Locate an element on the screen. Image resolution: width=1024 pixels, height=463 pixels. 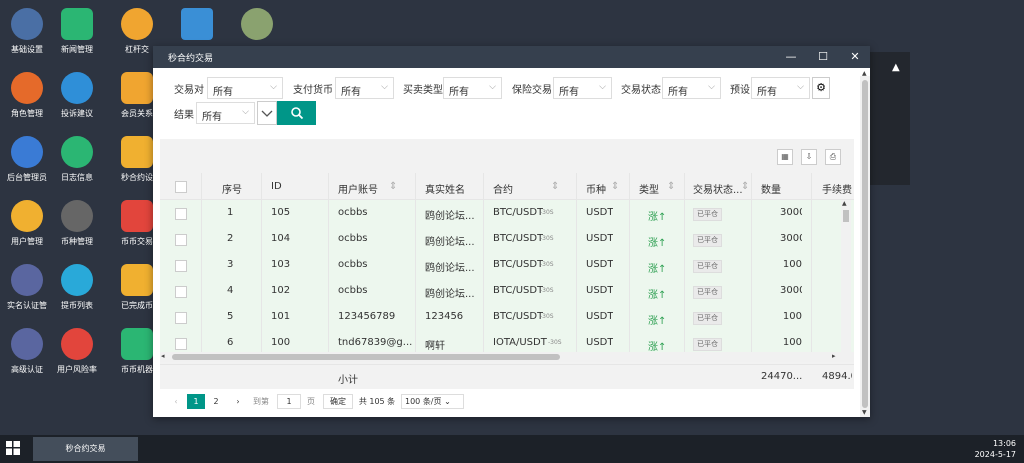
goto-confirm-button: 确定 is located at coordinates (338, 401).